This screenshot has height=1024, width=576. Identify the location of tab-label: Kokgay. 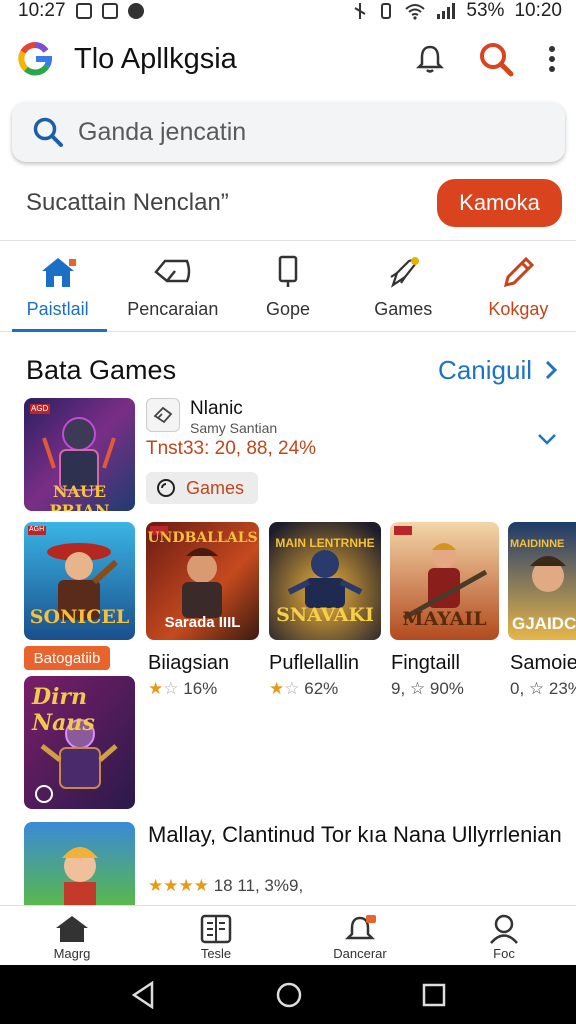
(518, 309).